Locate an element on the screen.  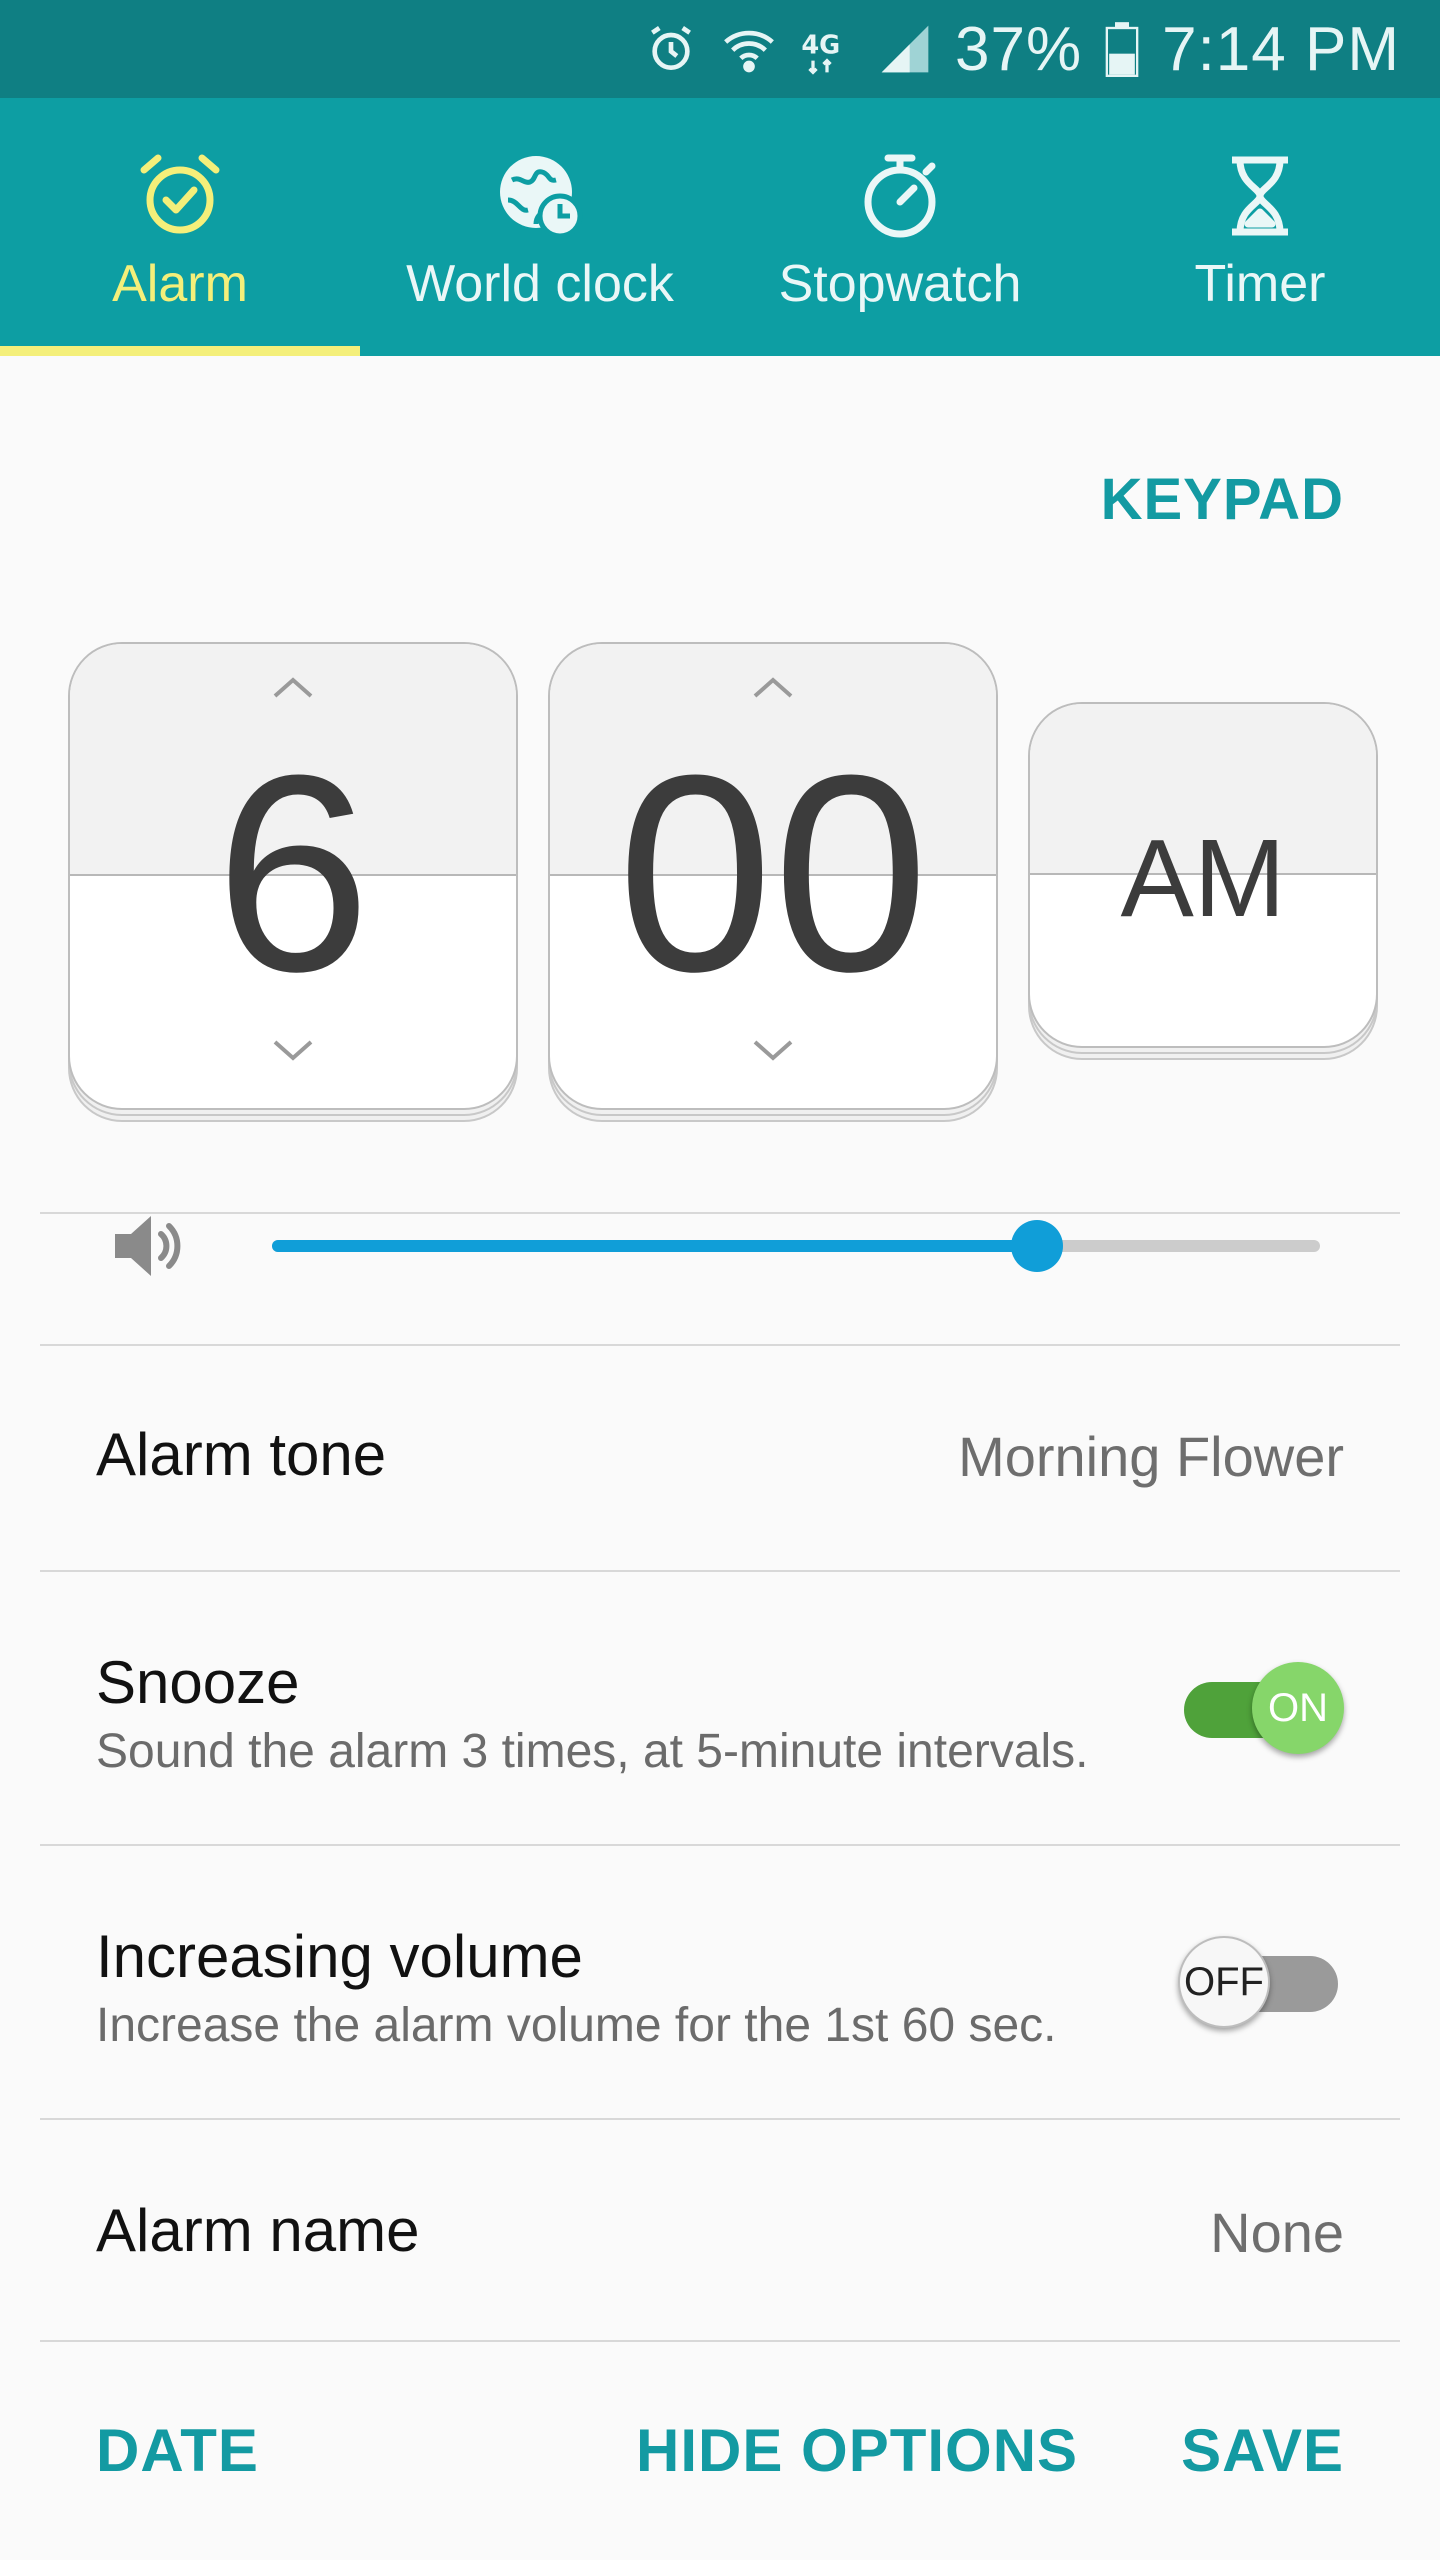
status-time: 7:14 PM is located at coordinates (1281, 49).